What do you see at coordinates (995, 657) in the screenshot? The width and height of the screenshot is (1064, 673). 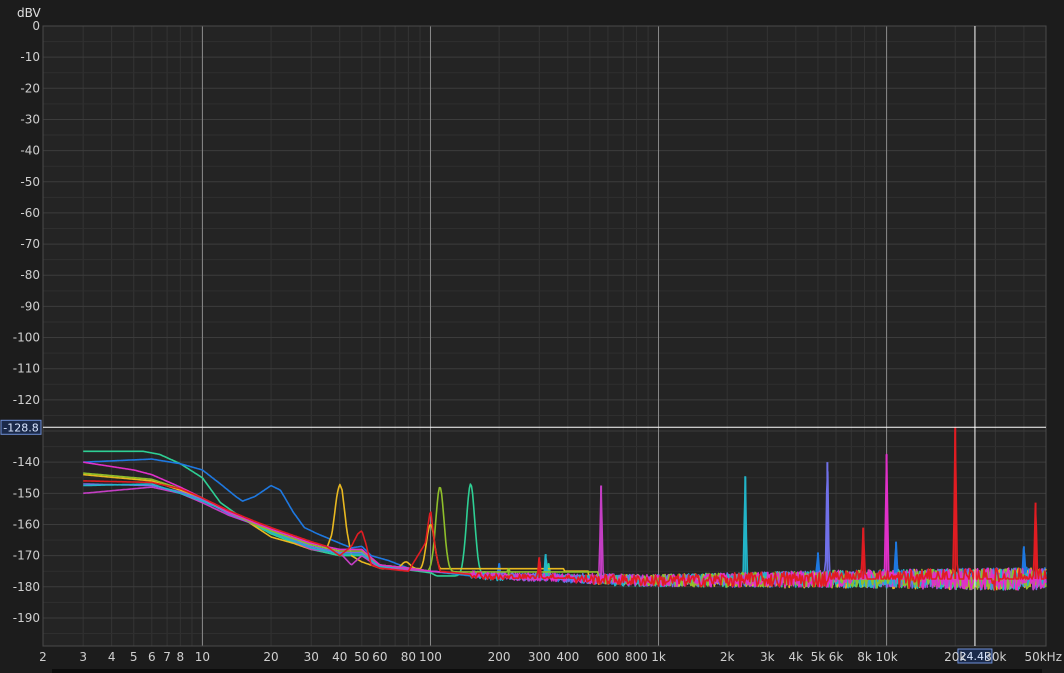 I see `x-tick-label: 30k` at bounding box center [995, 657].